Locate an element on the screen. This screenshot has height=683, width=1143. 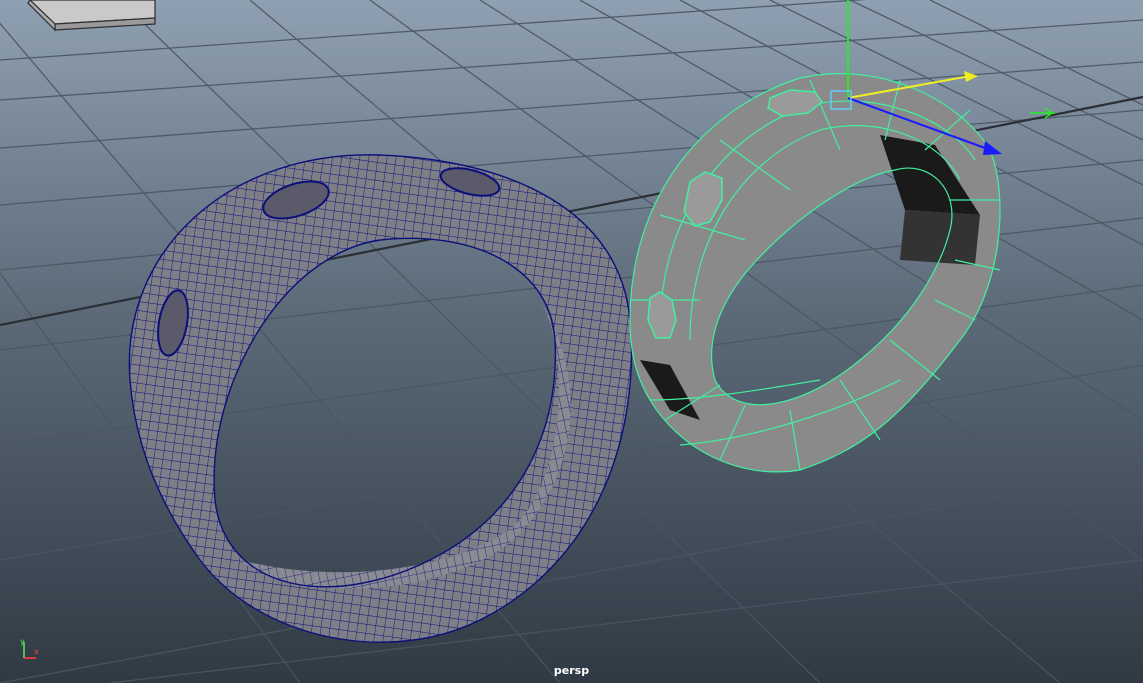
camera-name-label: persp is located at coordinates (571, 670).